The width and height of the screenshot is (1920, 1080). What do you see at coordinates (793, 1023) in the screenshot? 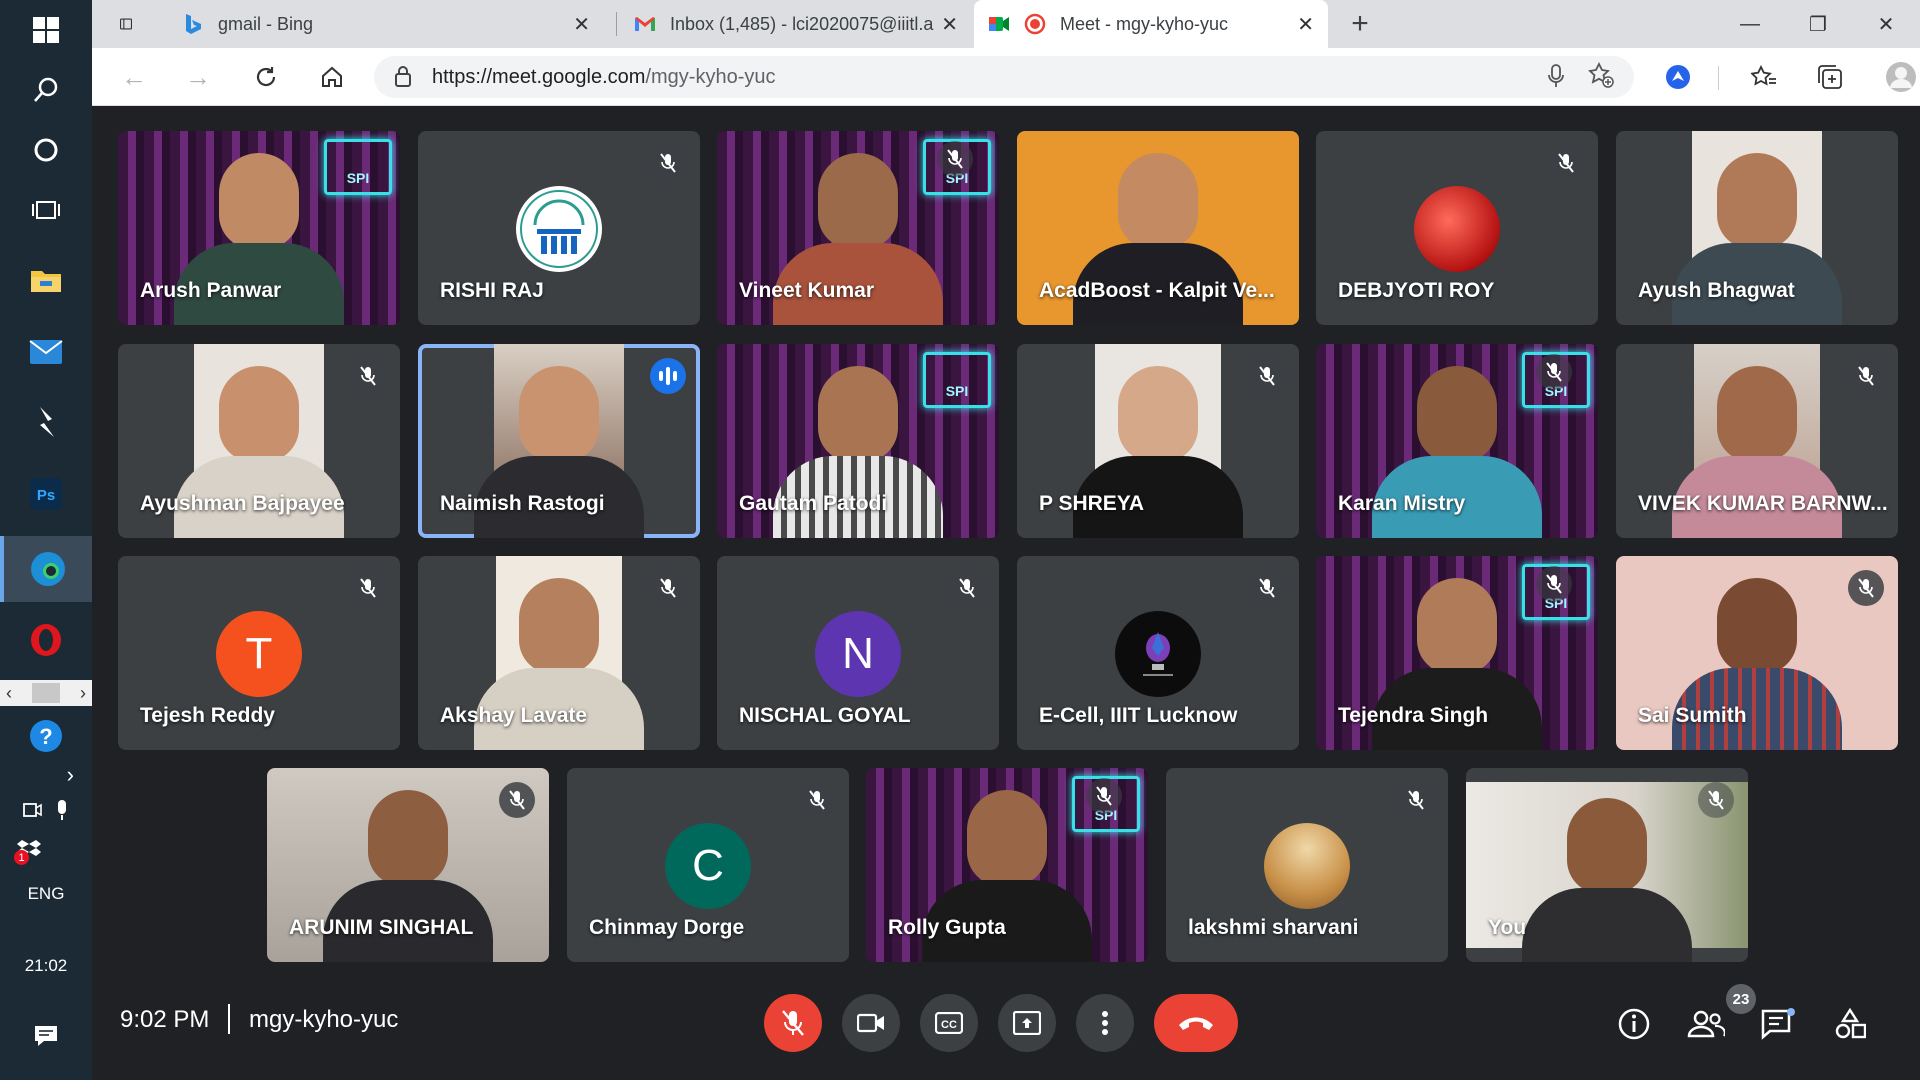
I see `microphone-toggle-button` at bounding box center [793, 1023].